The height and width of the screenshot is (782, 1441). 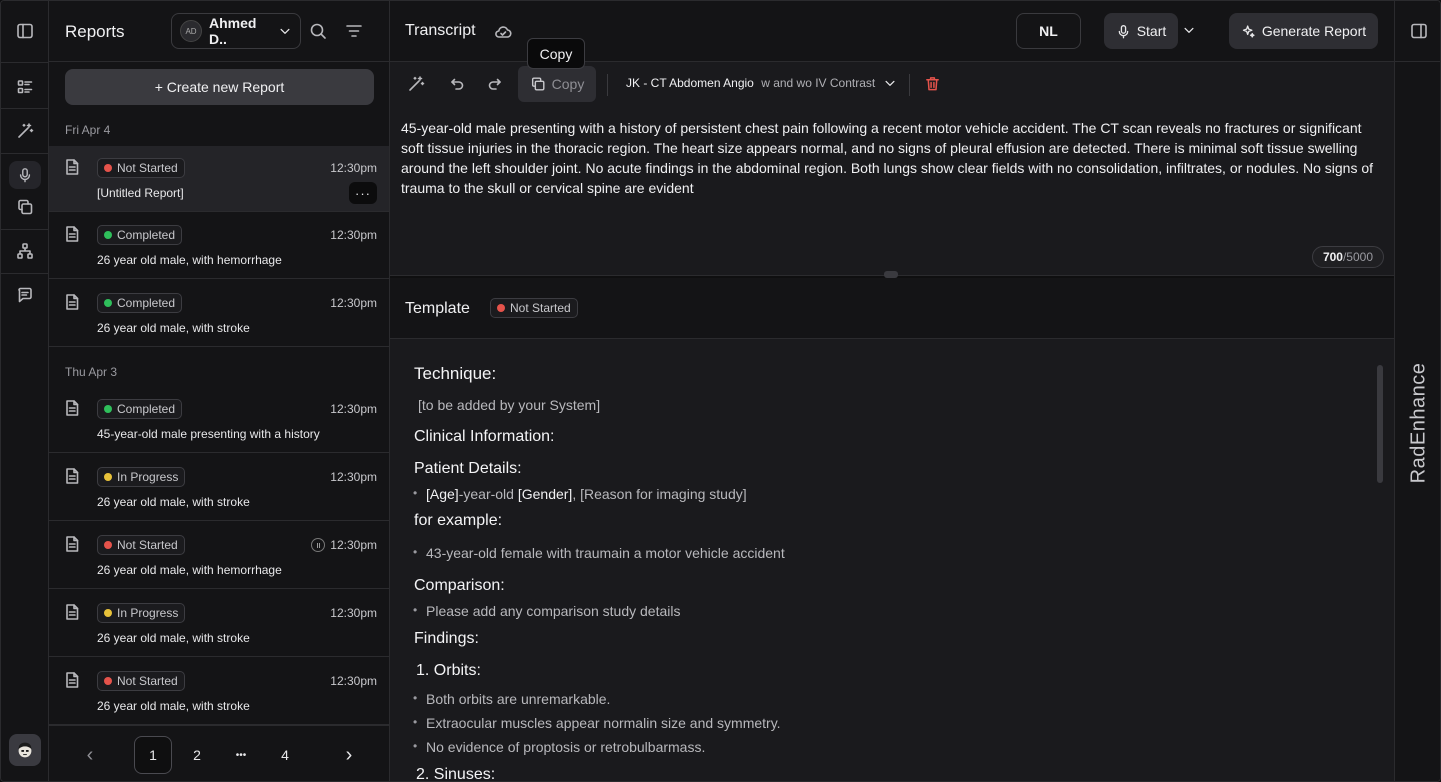 I want to click on magic-wand-icon, so click(x=416, y=84).